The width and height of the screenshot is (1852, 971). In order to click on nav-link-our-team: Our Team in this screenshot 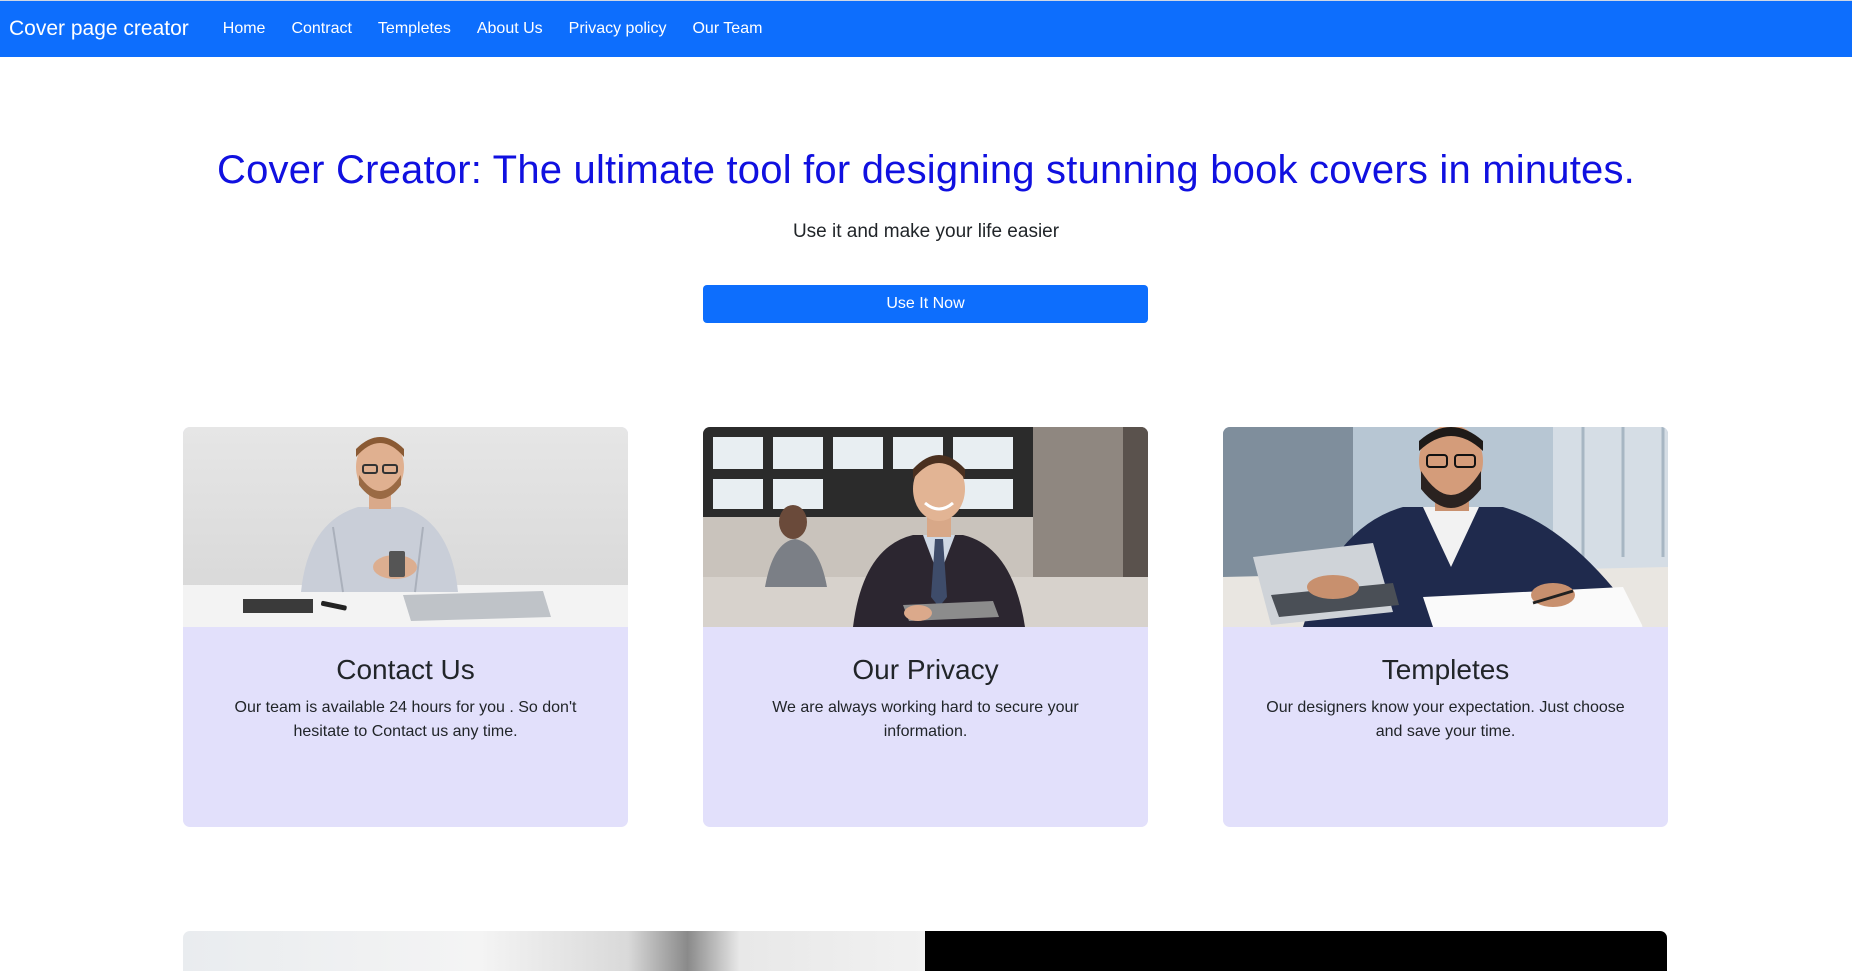, I will do `click(727, 29)`.